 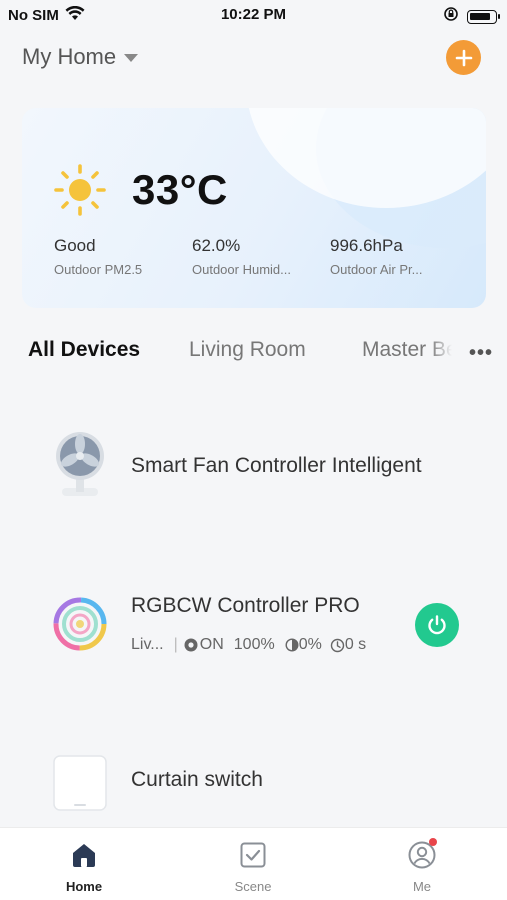 I want to click on bottom-nav: Home Scene Me, so click(x=253, y=863).